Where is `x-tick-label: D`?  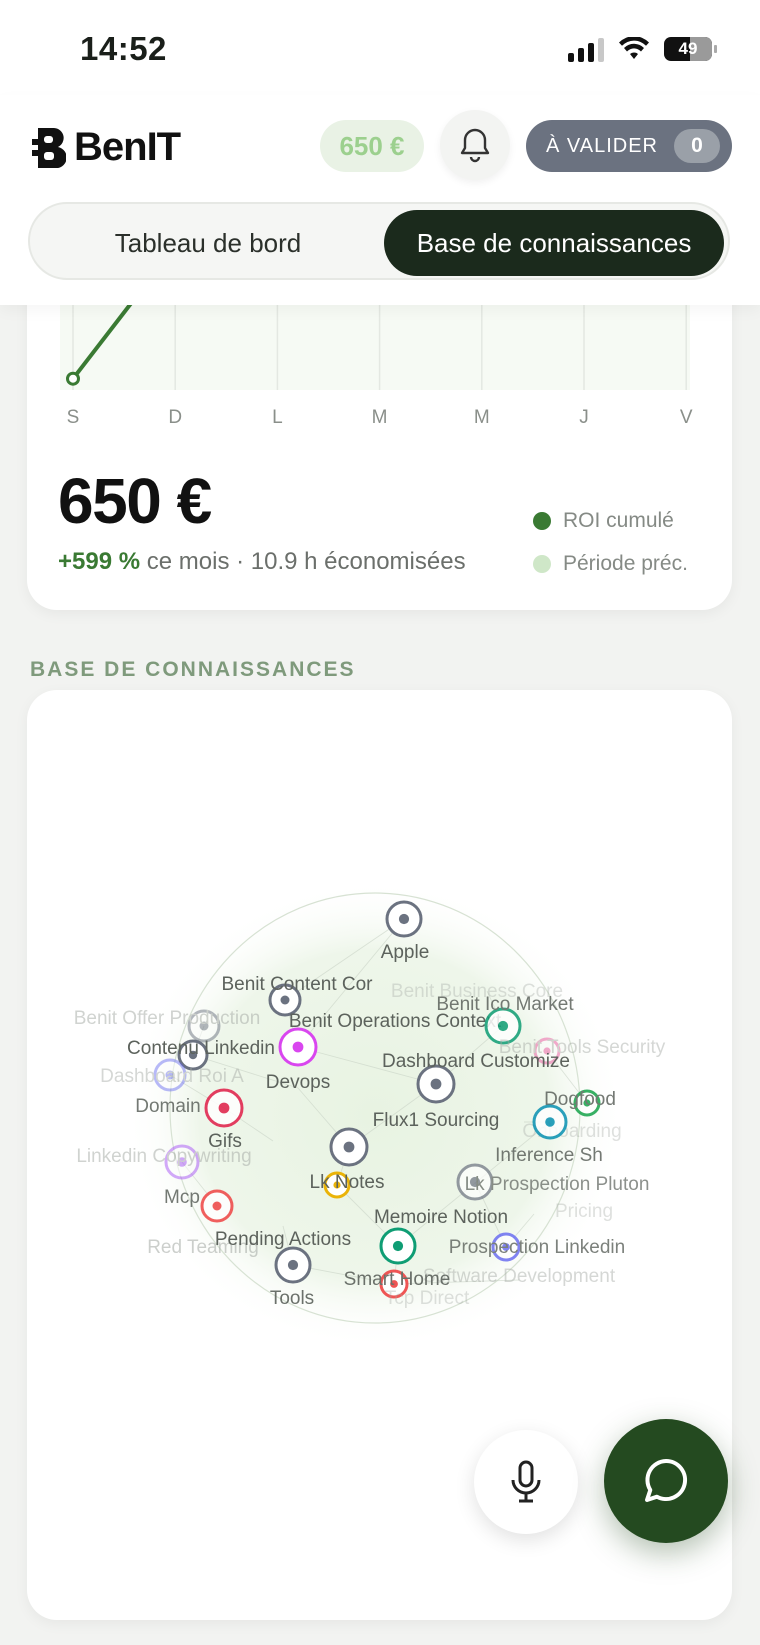
x-tick-label: D is located at coordinates (175, 417).